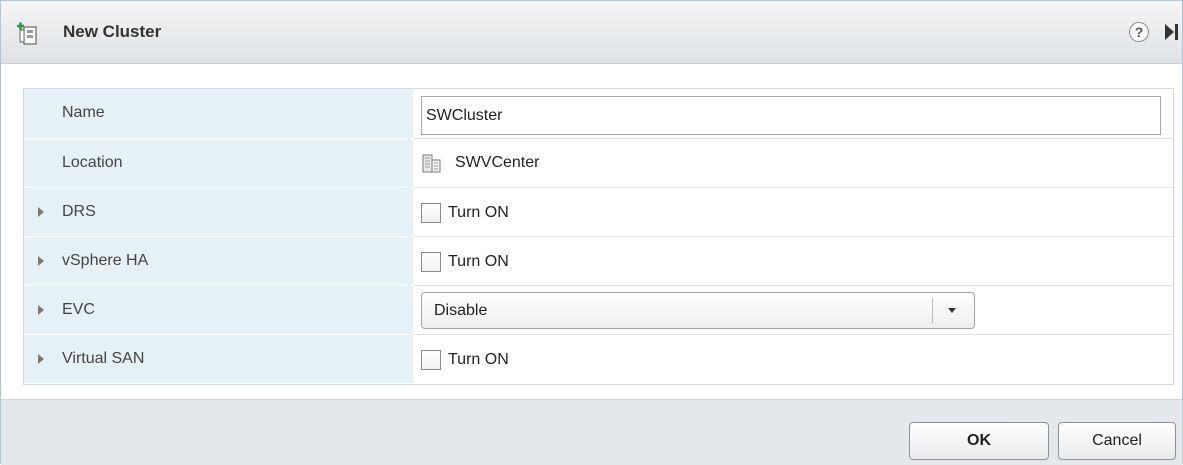 The image size is (1183, 465). Describe the element at coordinates (112, 31) in the screenshot. I see `dialog-title: New Cluster` at that location.